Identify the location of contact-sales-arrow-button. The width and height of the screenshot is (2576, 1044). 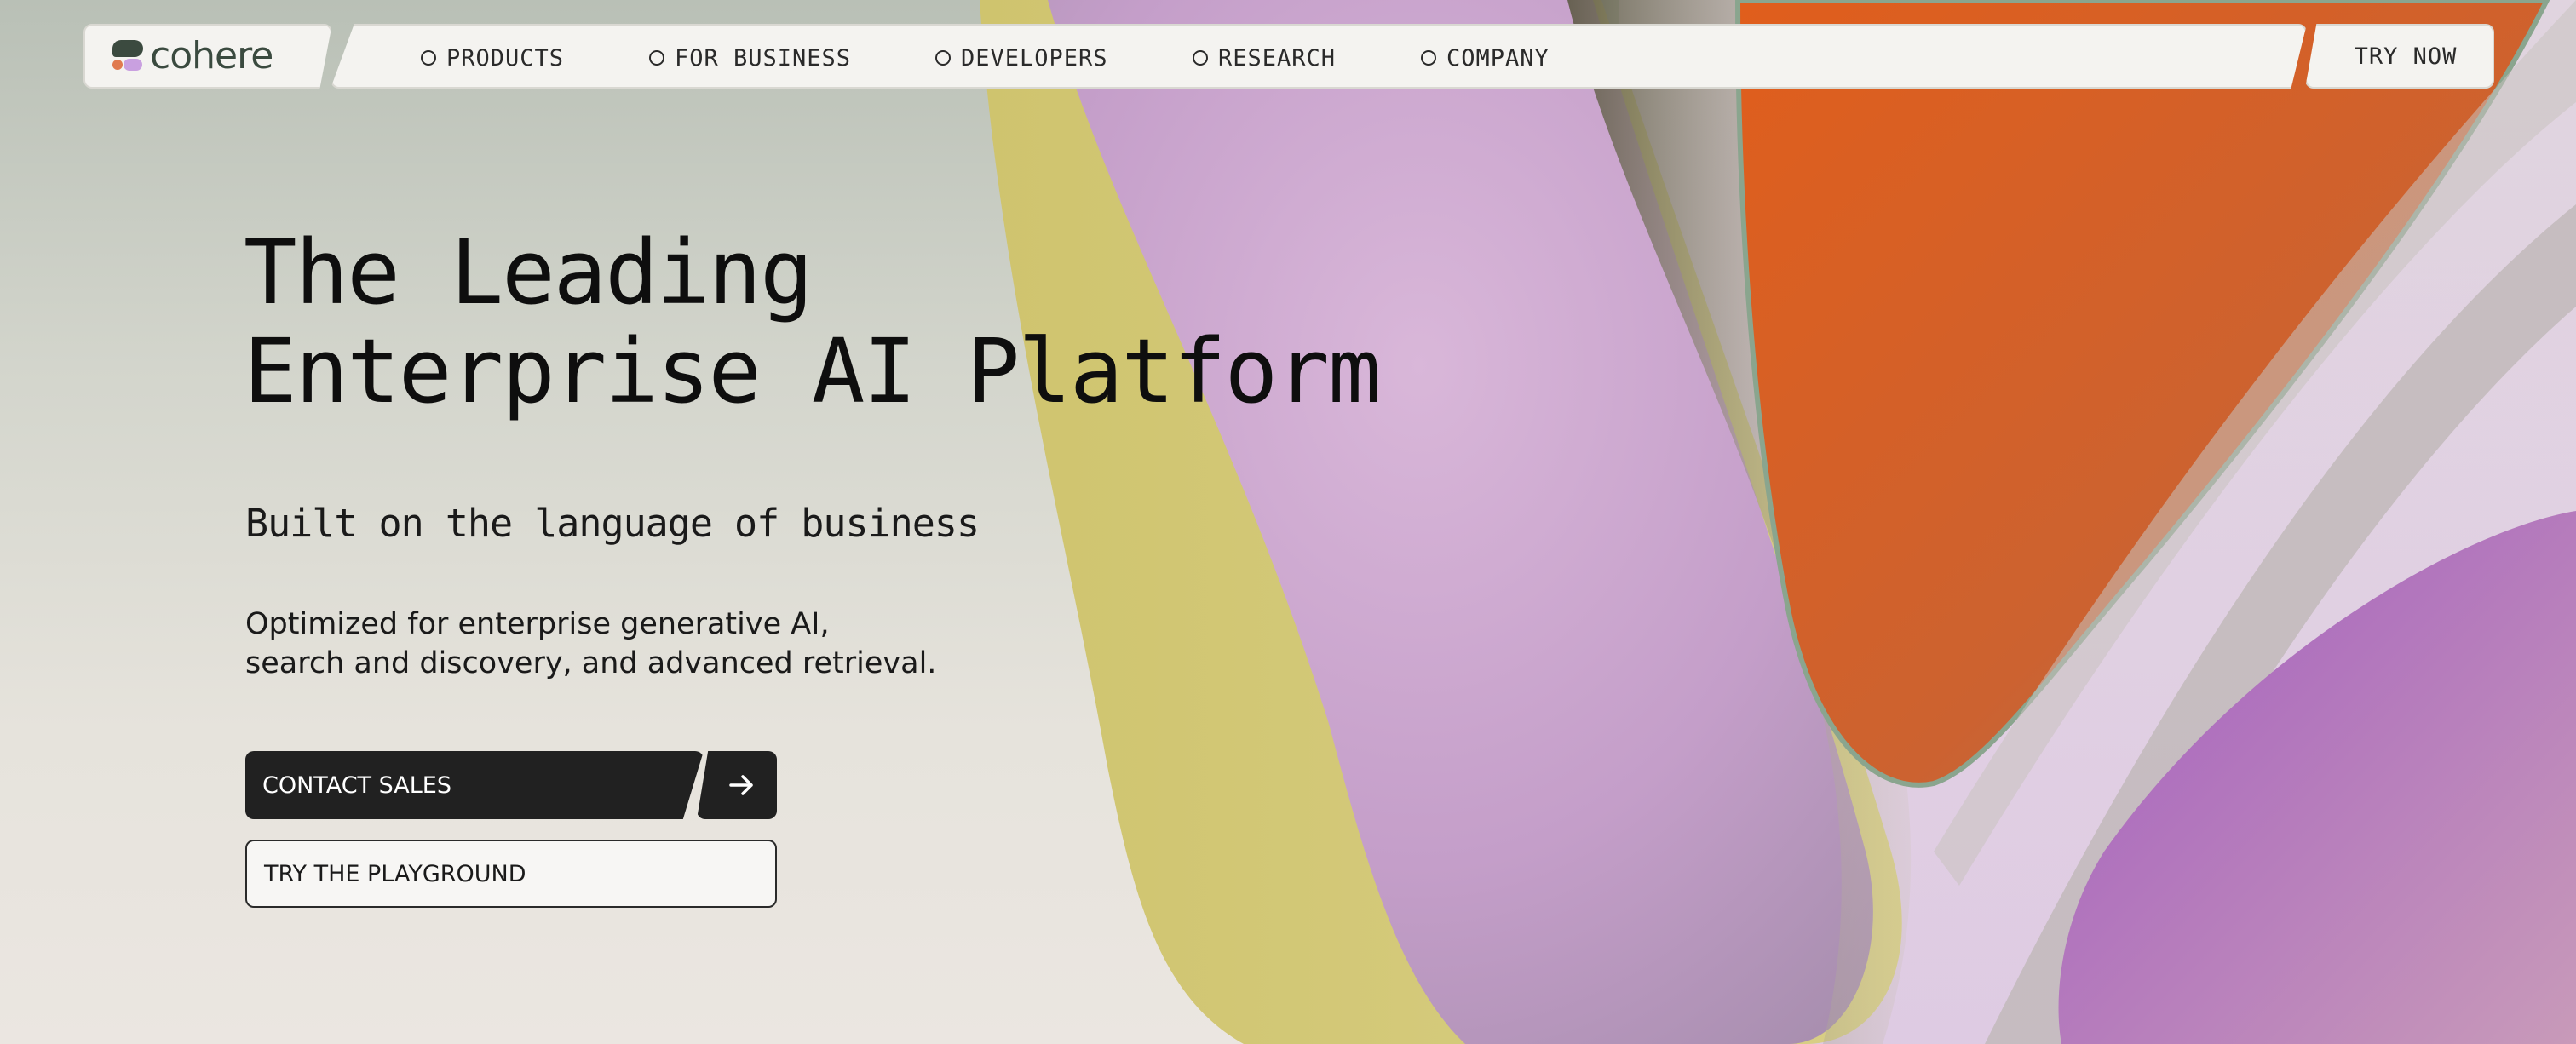
(737, 785).